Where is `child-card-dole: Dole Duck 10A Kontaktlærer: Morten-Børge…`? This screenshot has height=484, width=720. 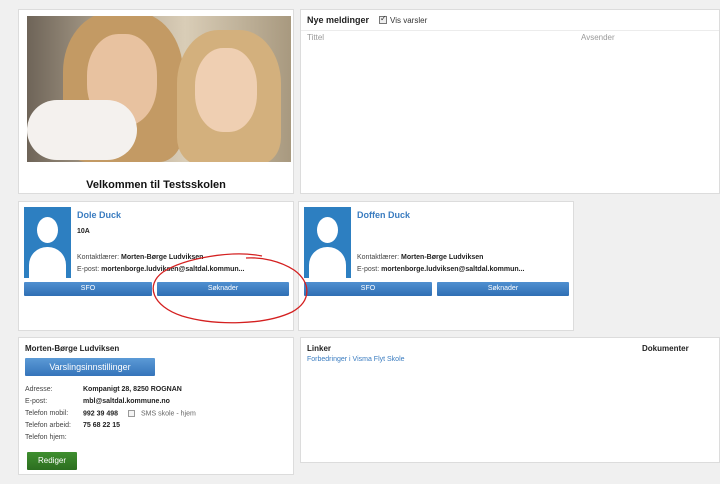 child-card-dole: Dole Duck 10A Kontaktlærer: Morten-Børge… is located at coordinates (156, 266).